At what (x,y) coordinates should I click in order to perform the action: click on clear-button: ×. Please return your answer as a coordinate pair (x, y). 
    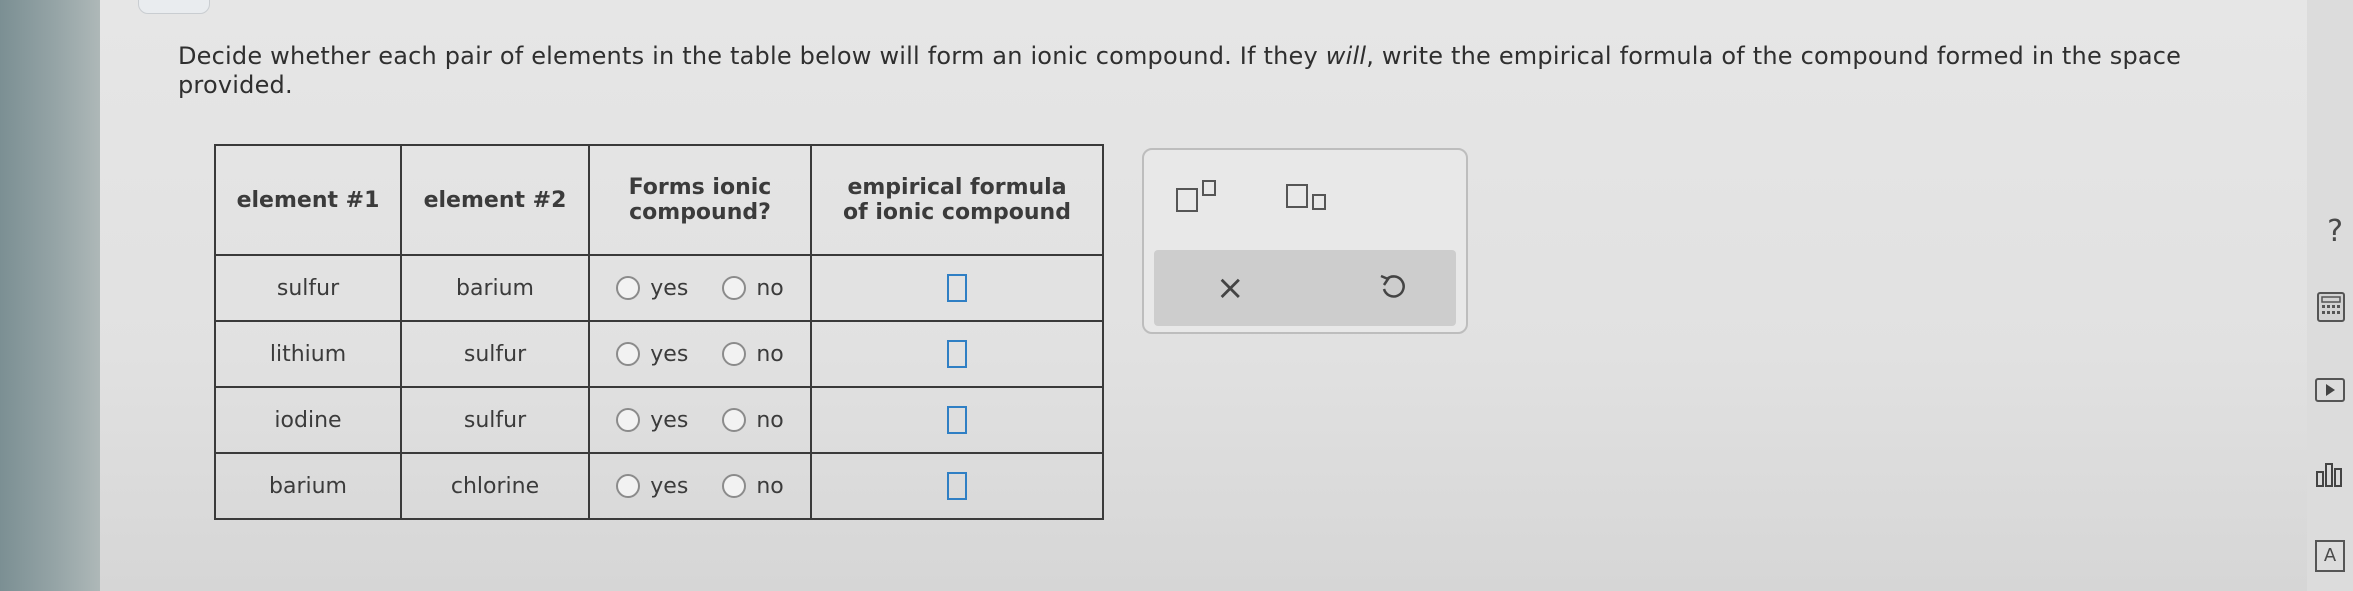
    Looking at the image, I should click on (1230, 288).